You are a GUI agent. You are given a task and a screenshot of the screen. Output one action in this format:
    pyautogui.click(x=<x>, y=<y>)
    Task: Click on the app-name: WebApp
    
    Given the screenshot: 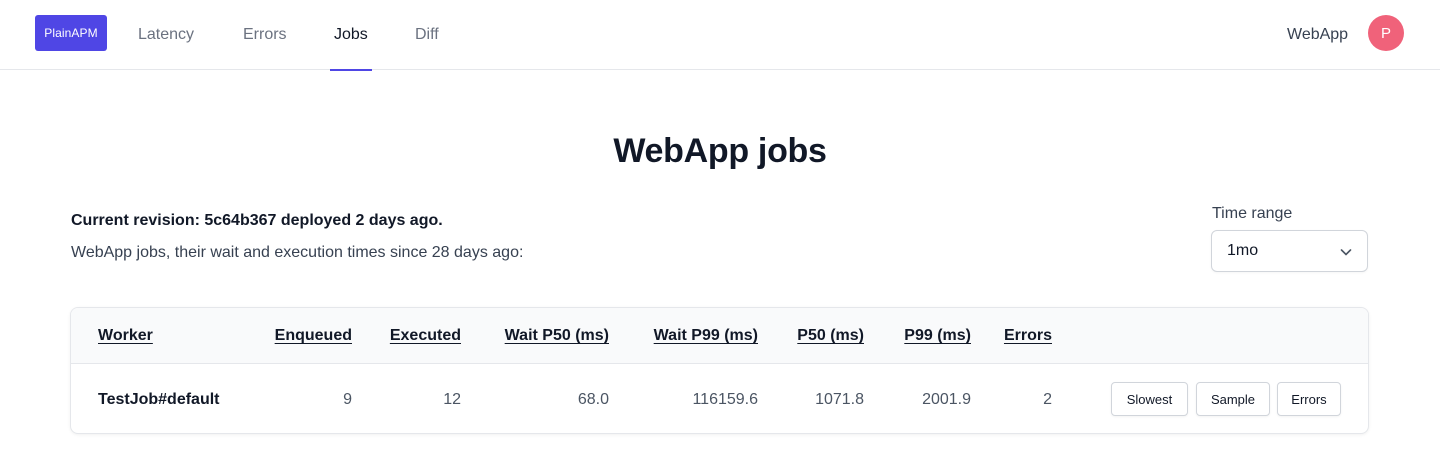 What is the action you would take?
    pyautogui.click(x=1318, y=34)
    